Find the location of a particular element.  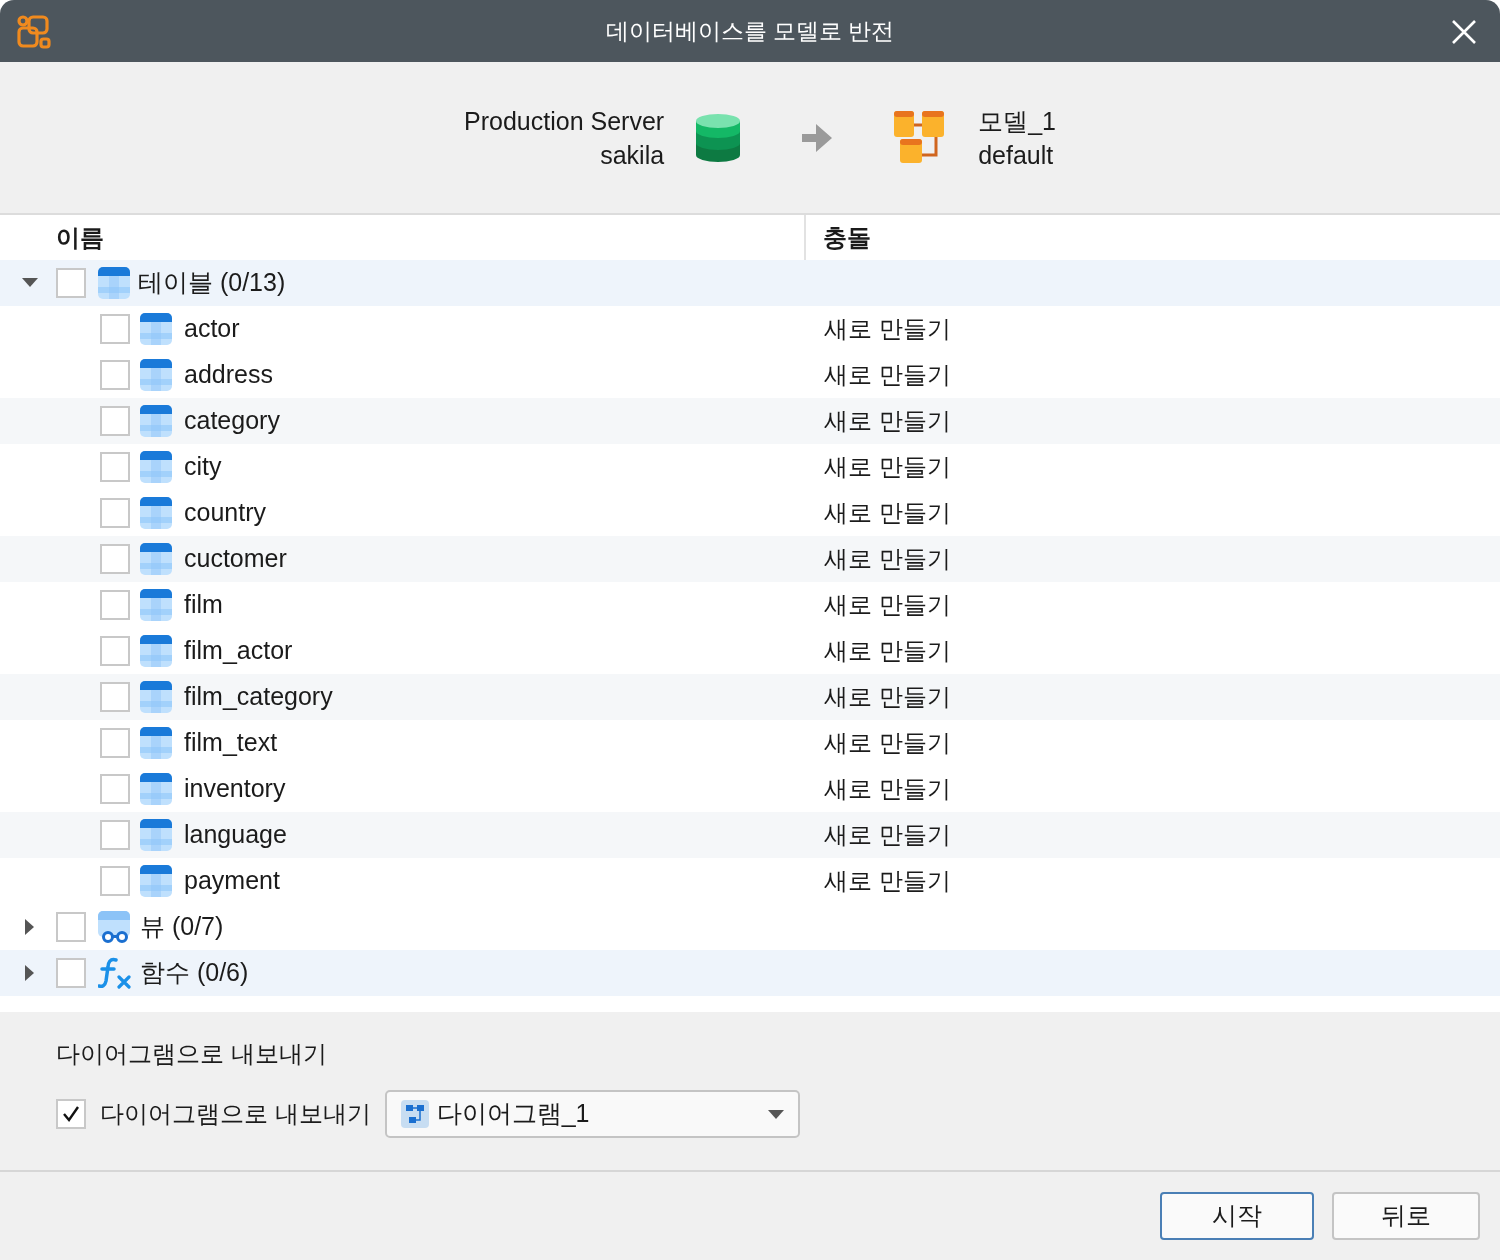

collapse-caret-icon is located at coordinates (30, 283).